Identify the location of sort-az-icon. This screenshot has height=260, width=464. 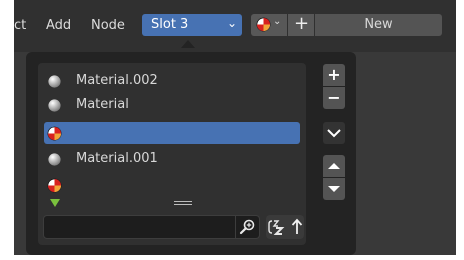
(276, 227).